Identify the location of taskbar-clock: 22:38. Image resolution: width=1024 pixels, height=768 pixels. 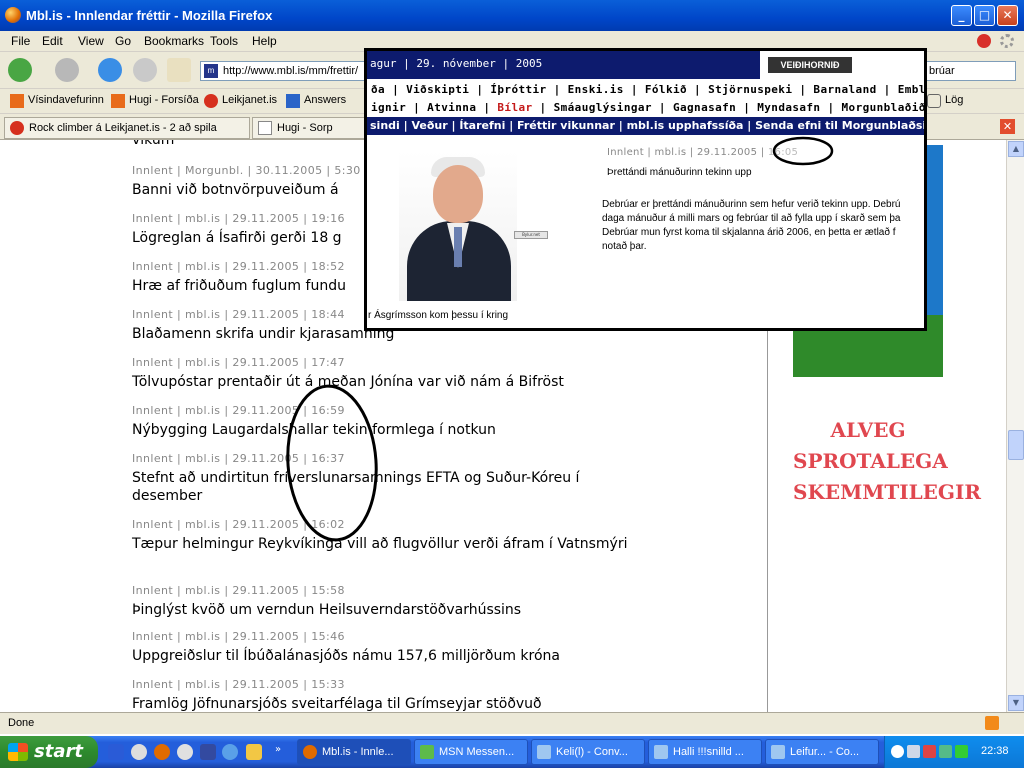
(995, 751).